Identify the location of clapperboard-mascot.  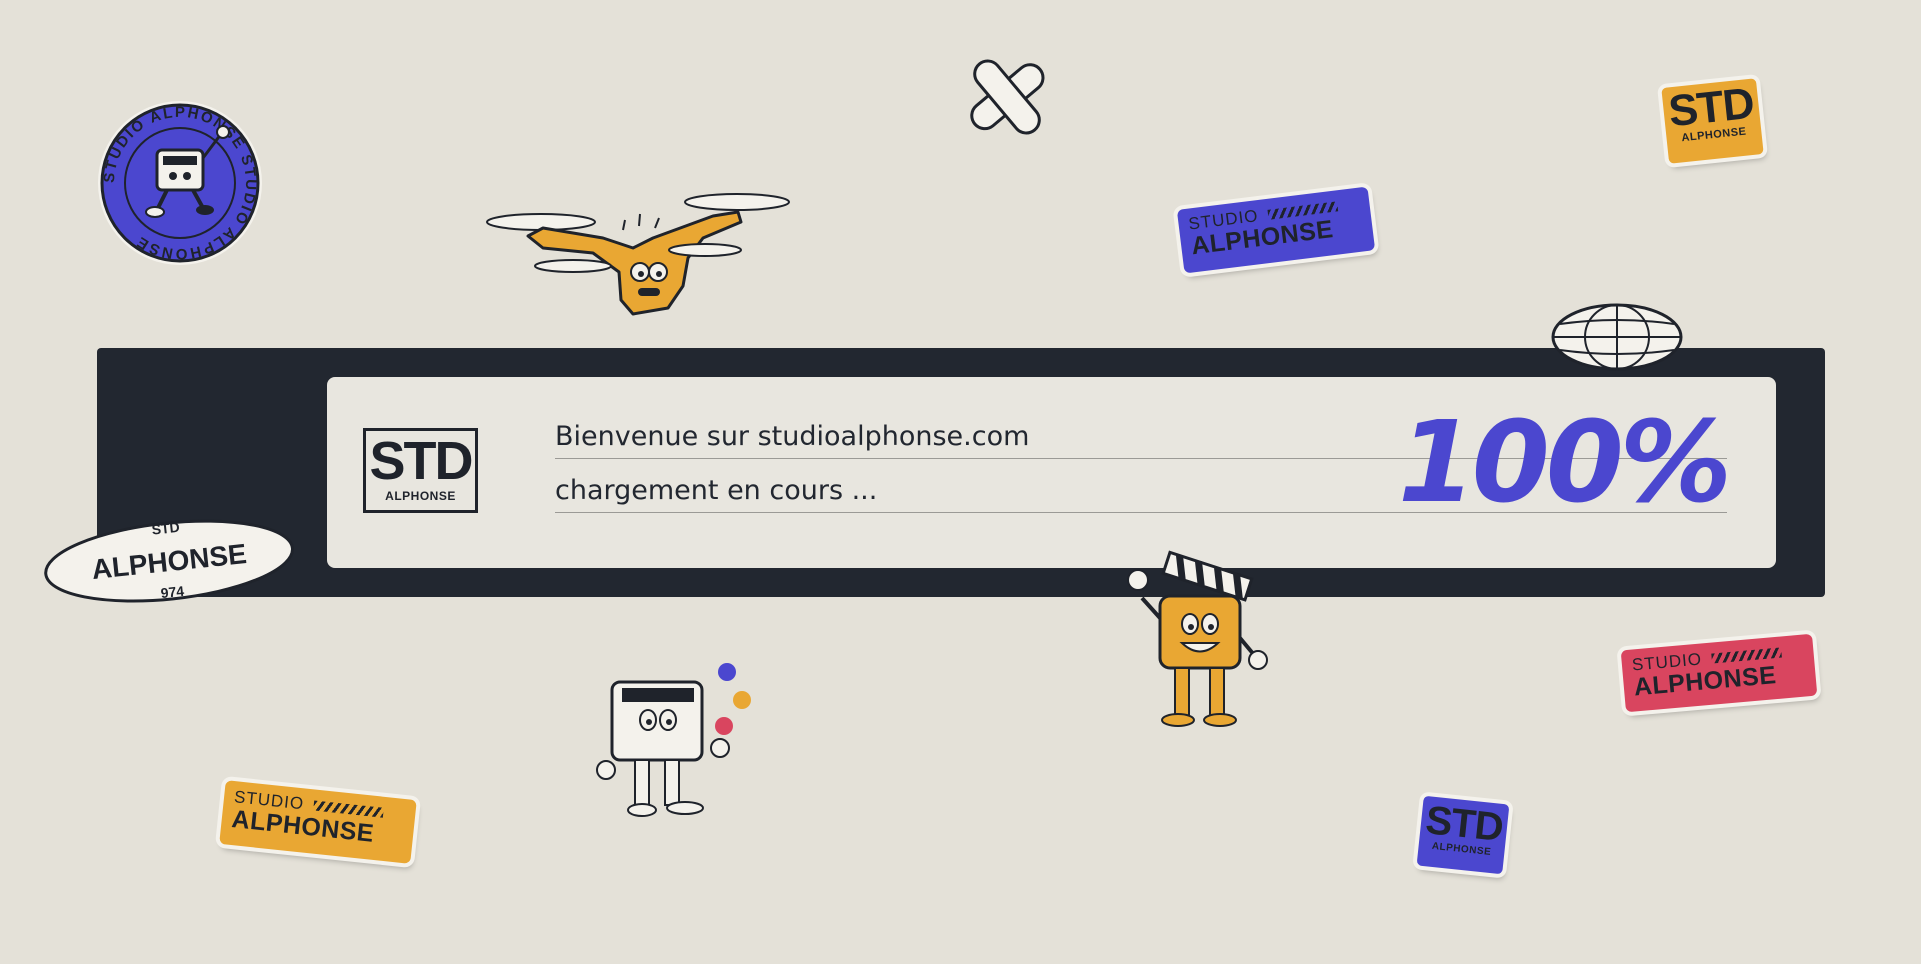
(1197, 643).